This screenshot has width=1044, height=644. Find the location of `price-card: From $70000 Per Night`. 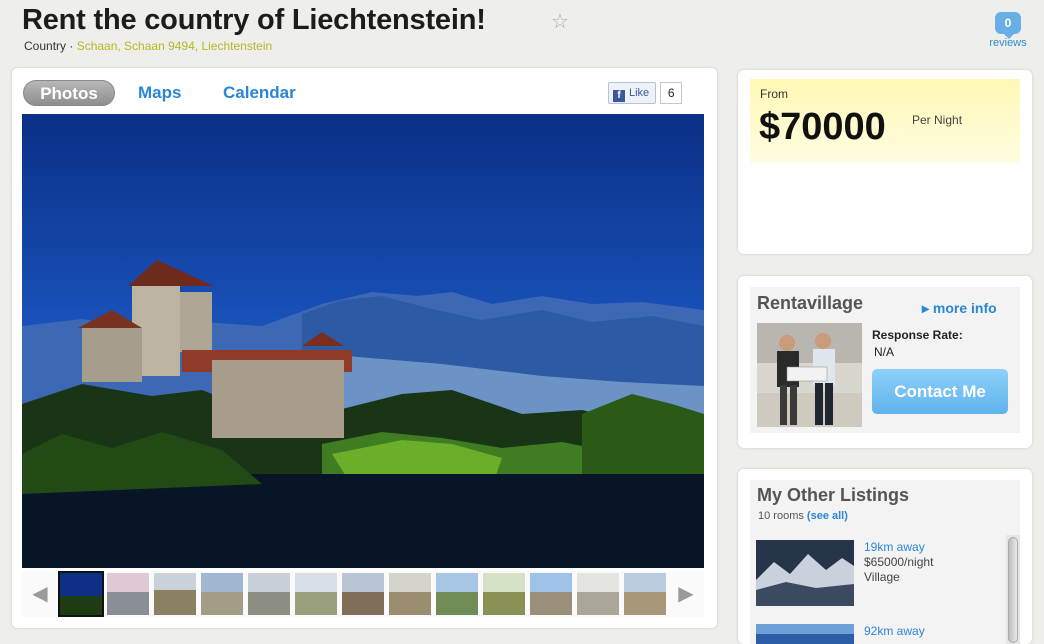

price-card: From $70000 Per Night is located at coordinates (885, 162).